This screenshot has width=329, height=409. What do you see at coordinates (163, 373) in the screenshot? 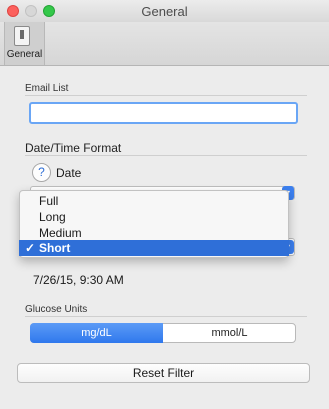
I see `reset-filter-button: Reset Filter` at bounding box center [163, 373].